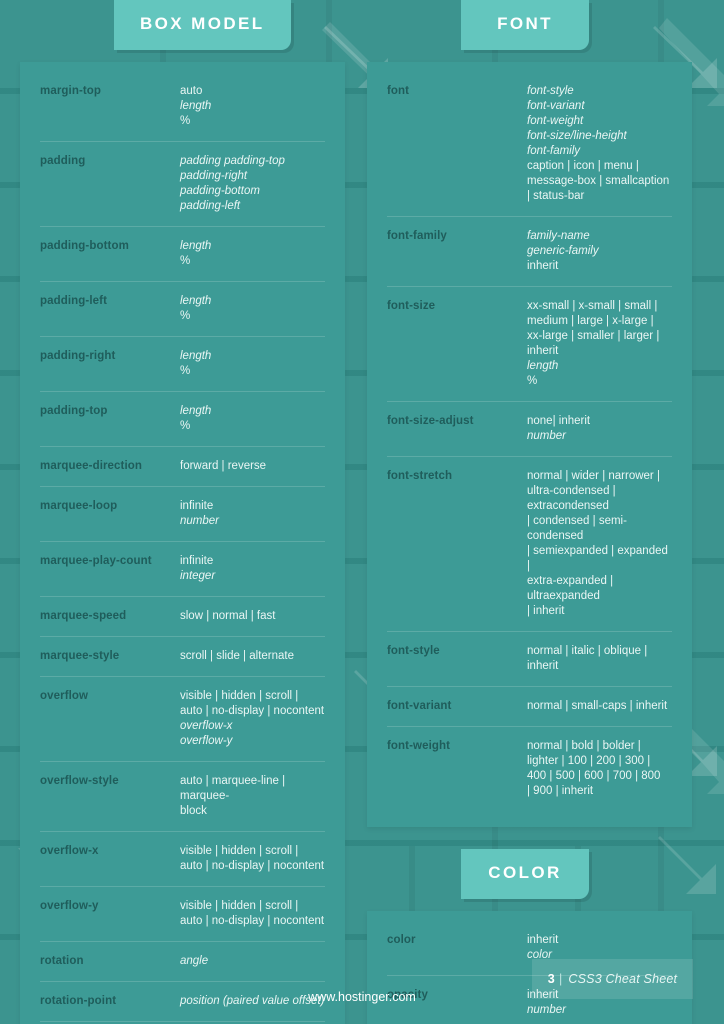 This screenshot has height=1024, width=724. What do you see at coordinates (587, 651) in the screenshot?
I see `property-value: normal | italic | oblique |` at bounding box center [587, 651].